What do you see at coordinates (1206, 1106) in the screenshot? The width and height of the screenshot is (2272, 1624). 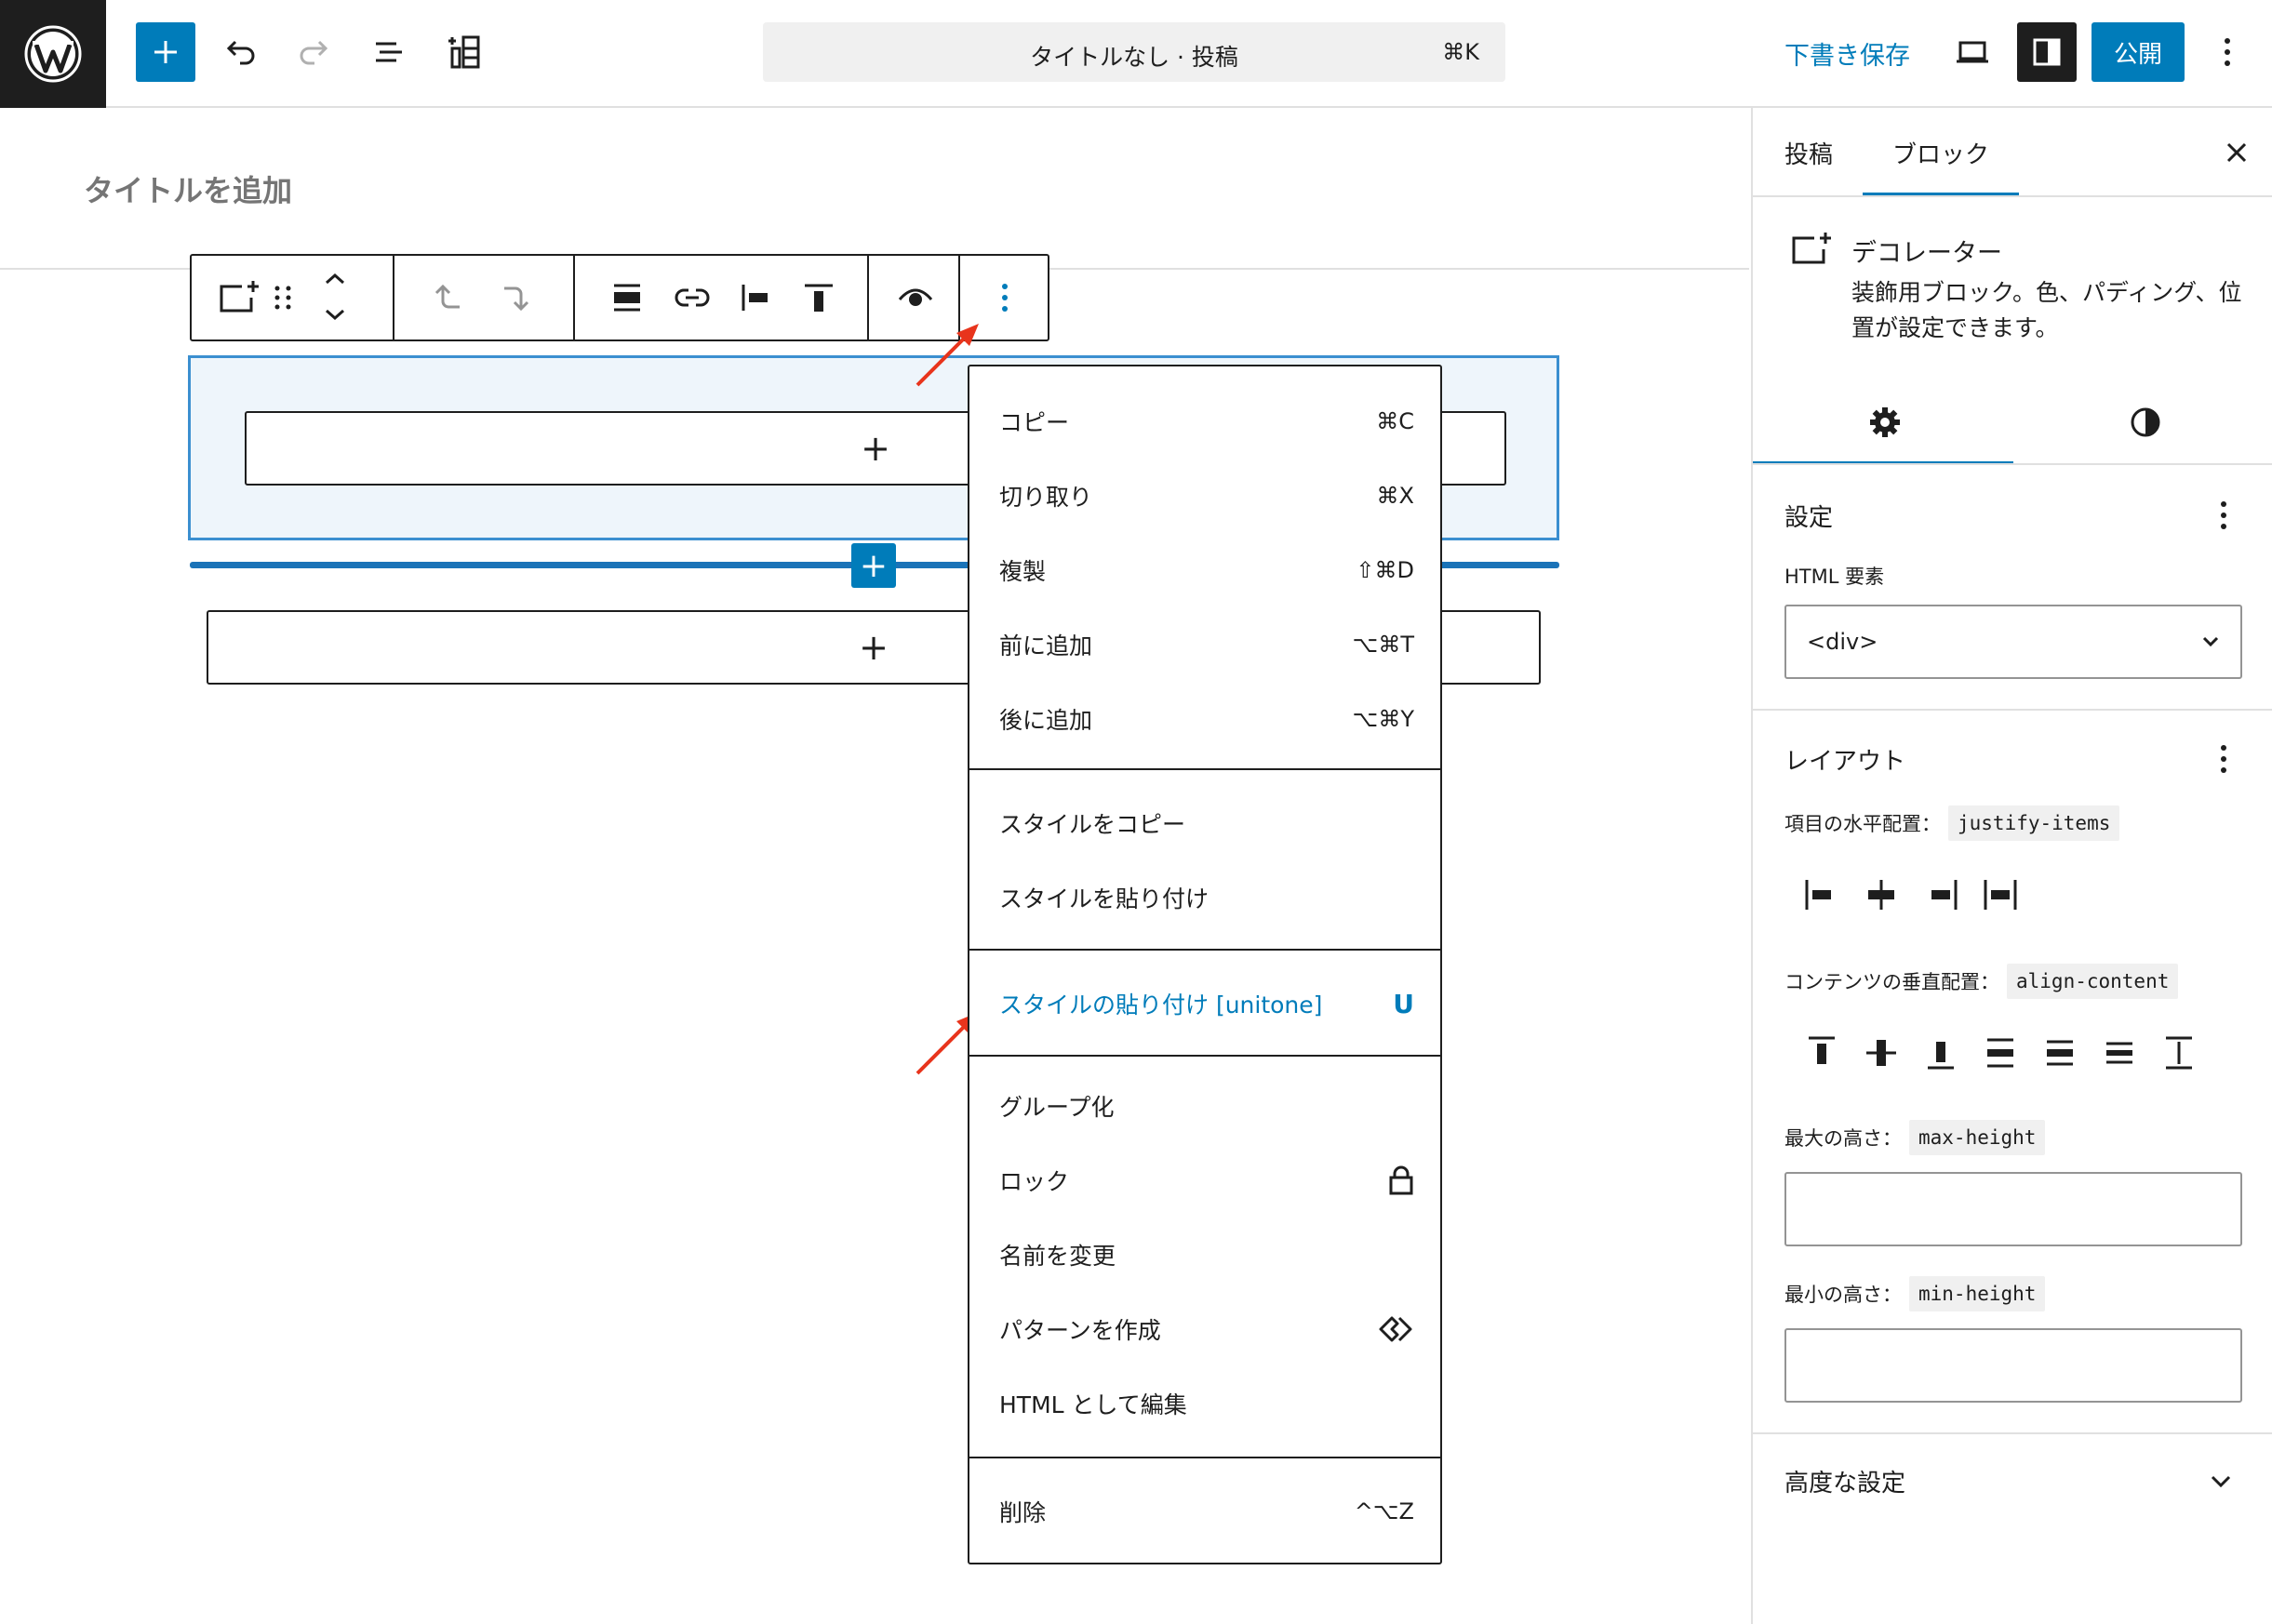 I see `menu-item-group: グループ化` at bounding box center [1206, 1106].